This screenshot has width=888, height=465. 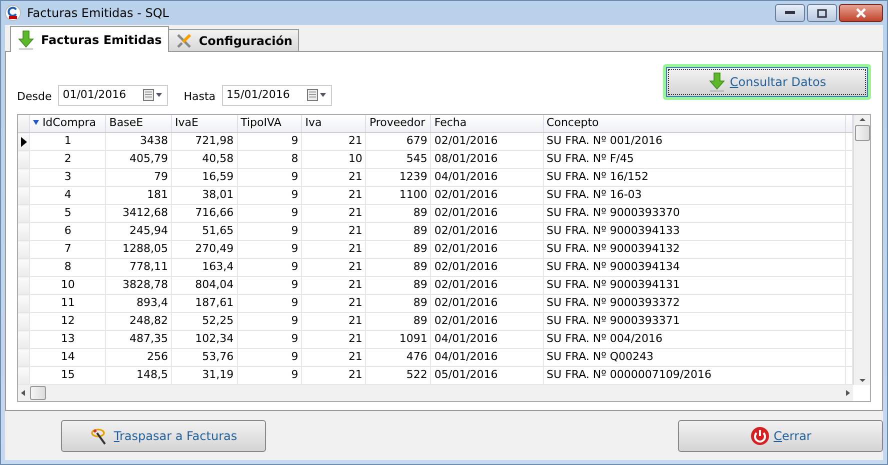 What do you see at coordinates (68, 357) in the screenshot?
I see `table-cell: 14` at bounding box center [68, 357].